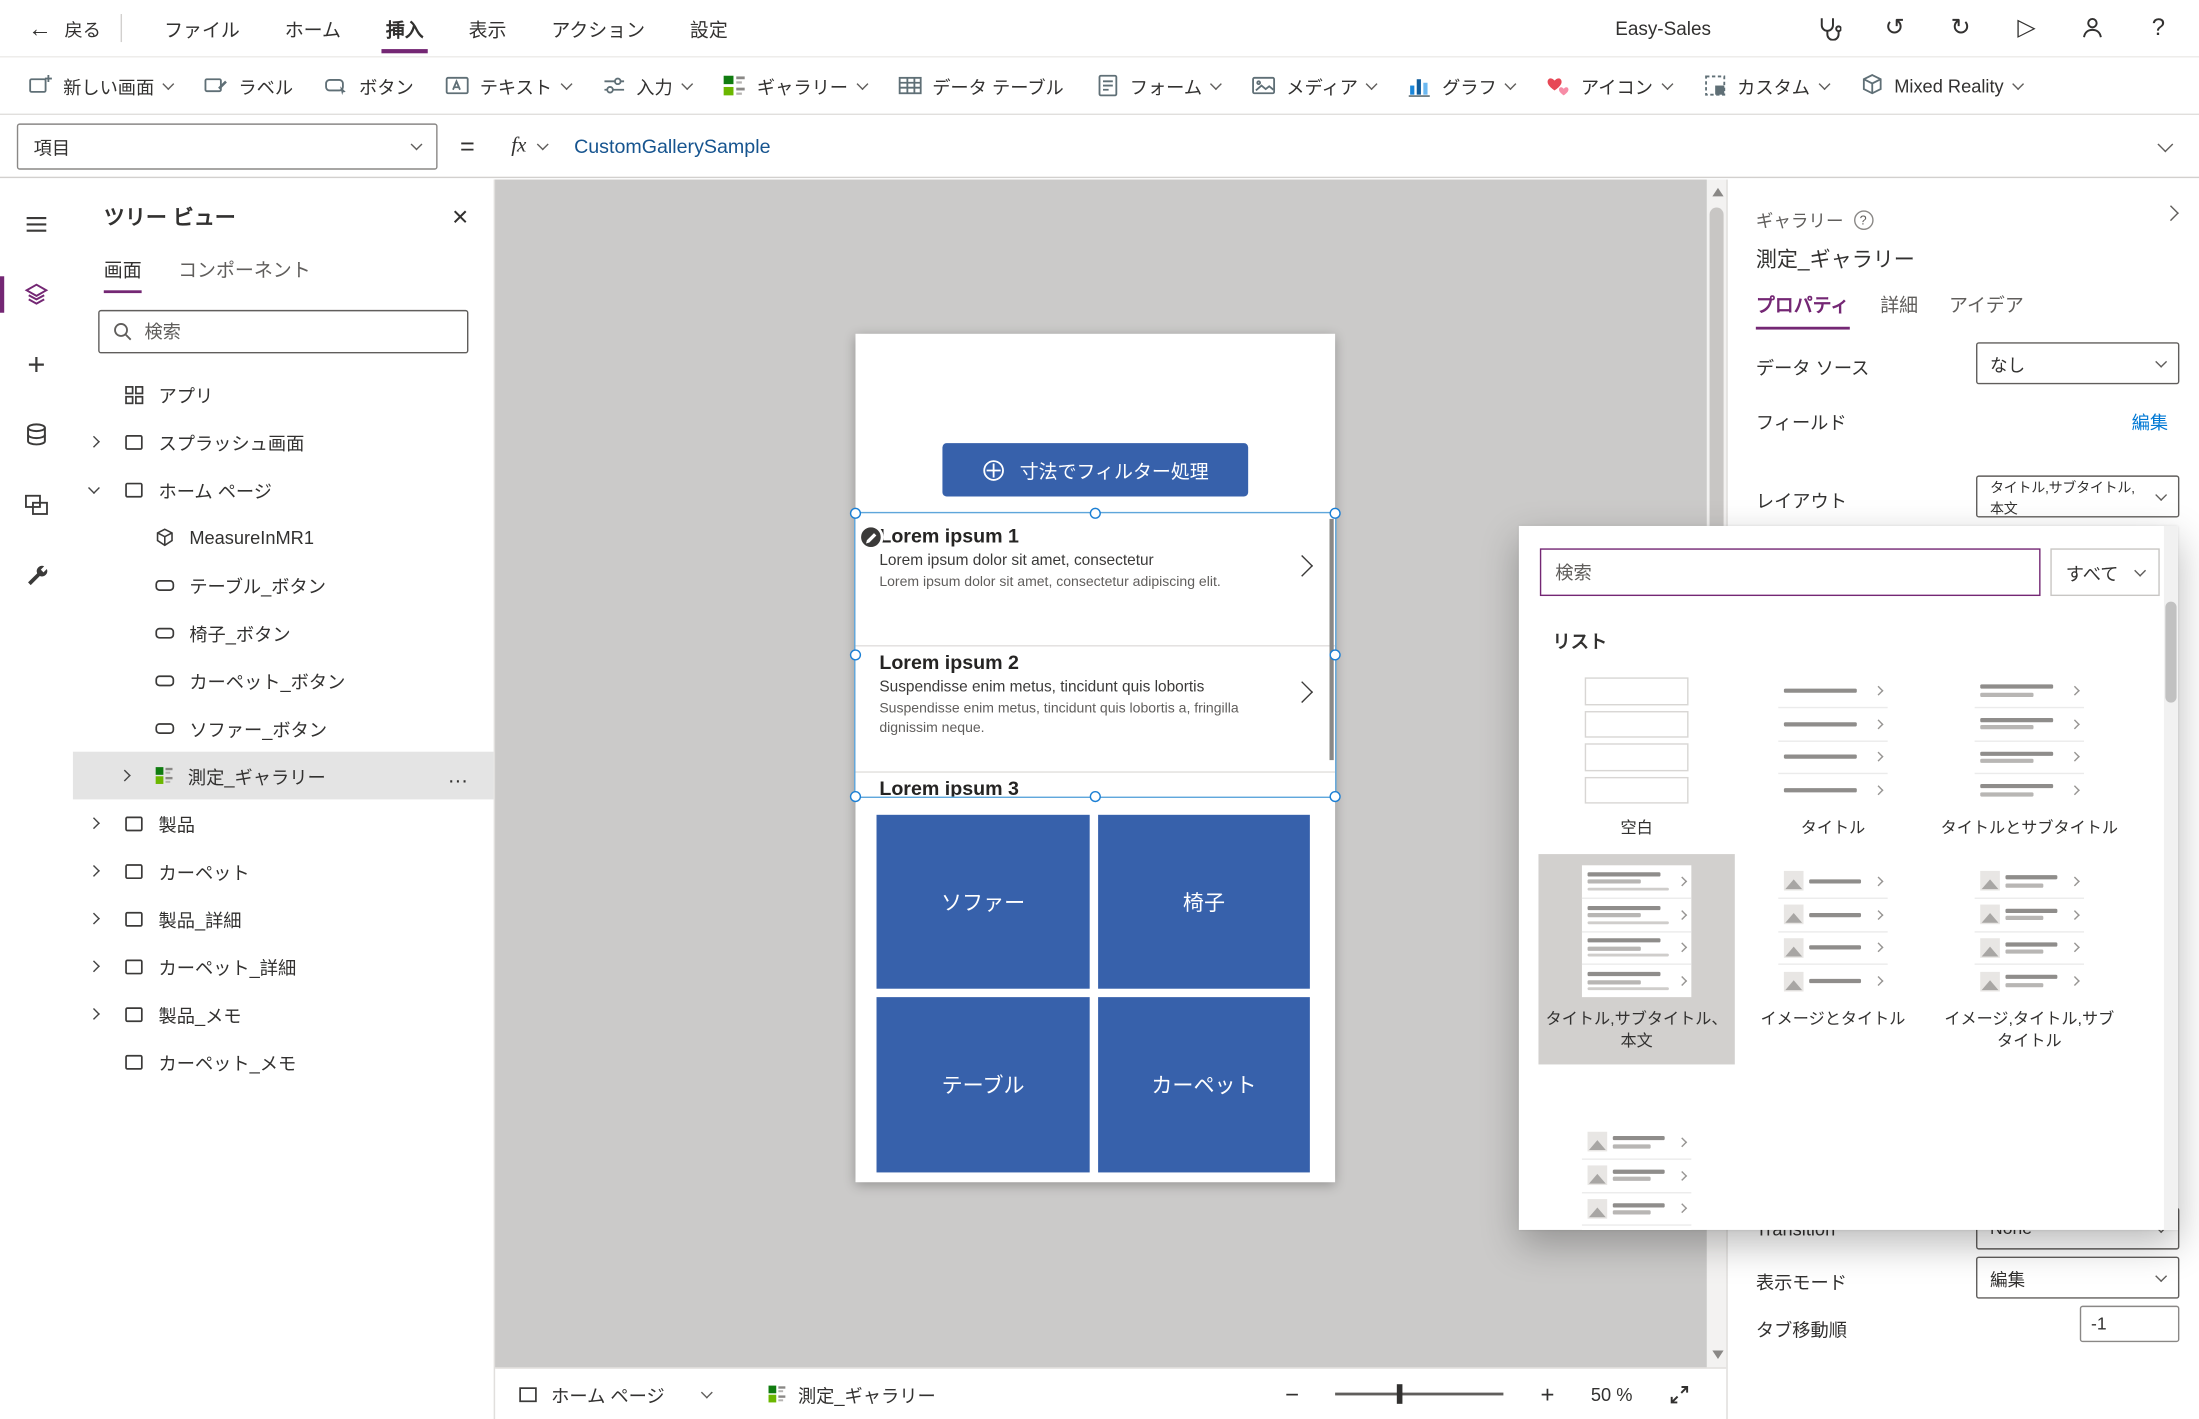 This screenshot has width=2199, height=1419. What do you see at coordinates (1158, 85) in the screenshot?
I see `ribbon-form: フォーム` at bounding box center [1158, 85].